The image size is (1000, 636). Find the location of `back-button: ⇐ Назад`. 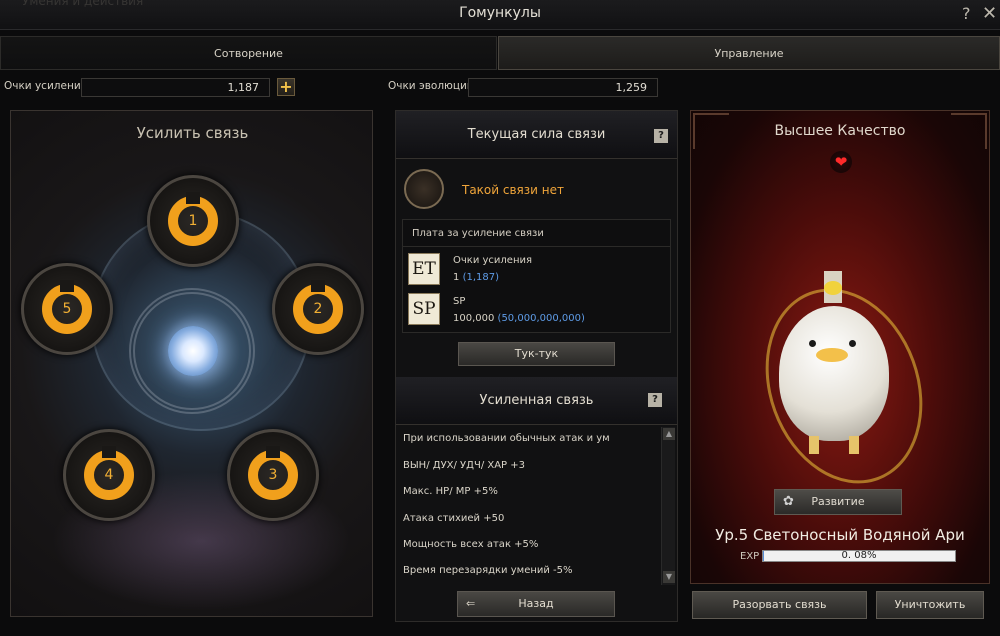

back-button: ⇐ Назад is located at coordinates (536, 604).